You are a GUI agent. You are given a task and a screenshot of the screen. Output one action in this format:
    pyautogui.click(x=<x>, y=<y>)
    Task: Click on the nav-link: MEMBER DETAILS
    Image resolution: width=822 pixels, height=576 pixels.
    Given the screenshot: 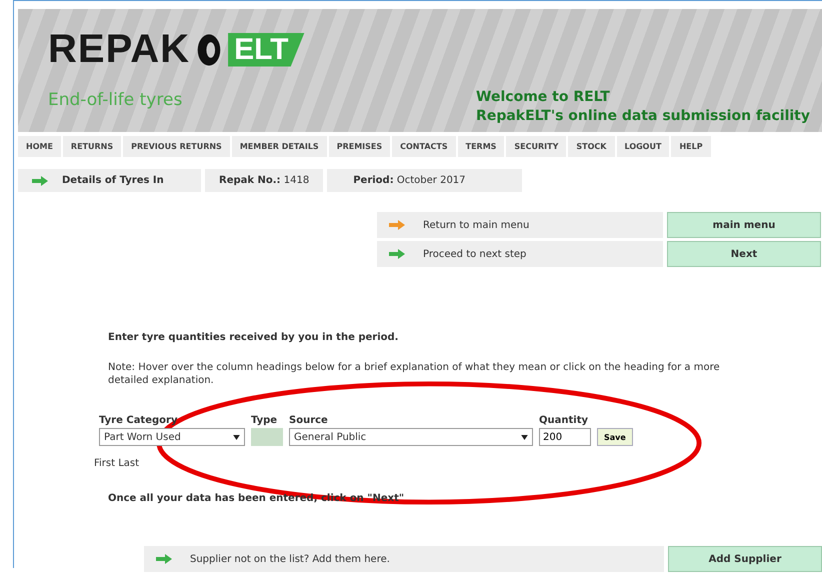 What is the action you would take?
    pyautogui.click(x=279, y=146)
    